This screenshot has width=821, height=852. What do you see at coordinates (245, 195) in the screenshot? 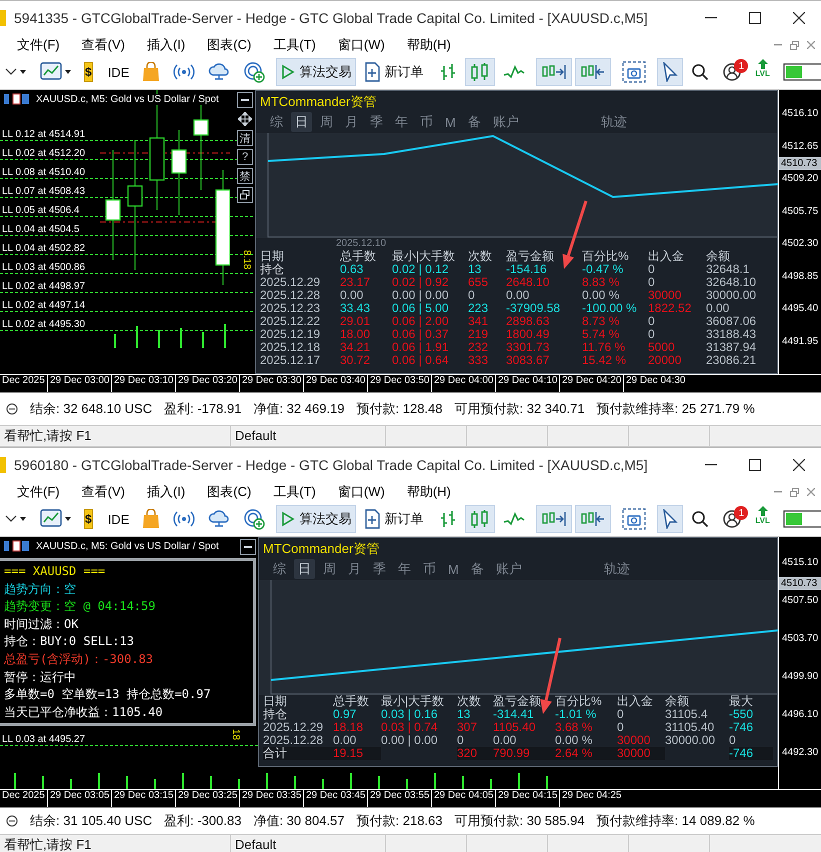
I see `restore-button` at bounding box center [245, 195].